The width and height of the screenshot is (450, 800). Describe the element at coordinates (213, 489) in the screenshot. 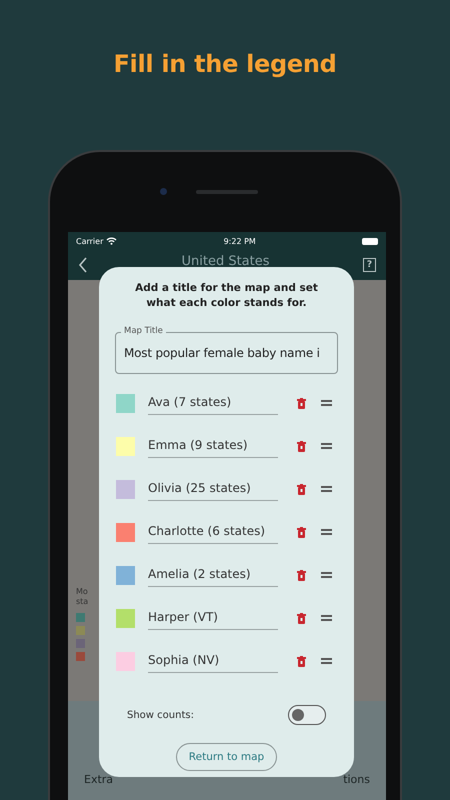

I see `legend-label-field: Olivia (25 states)` at that location.